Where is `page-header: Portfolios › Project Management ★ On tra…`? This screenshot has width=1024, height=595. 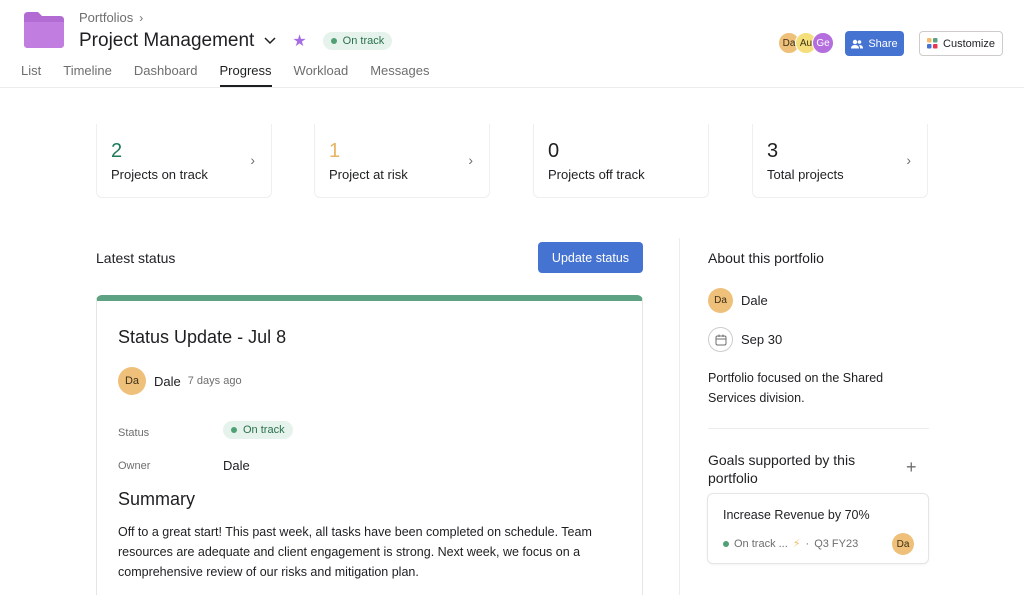 page-header: Portfolios › Project Management ★ On tra… is located at coordinates (512, 44).